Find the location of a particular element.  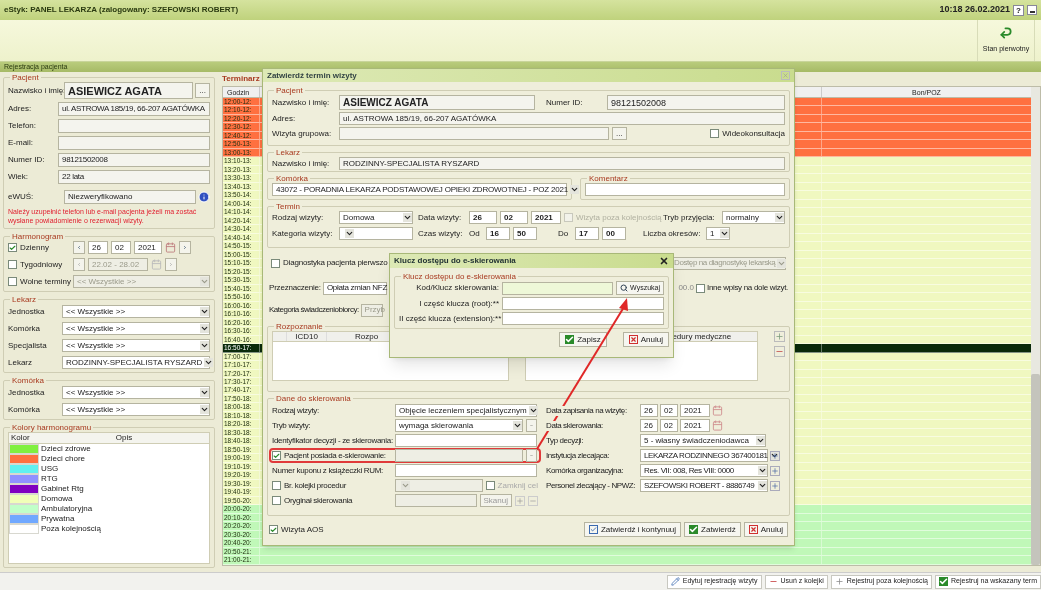

caret-icon is located at coordinates (724, 233).